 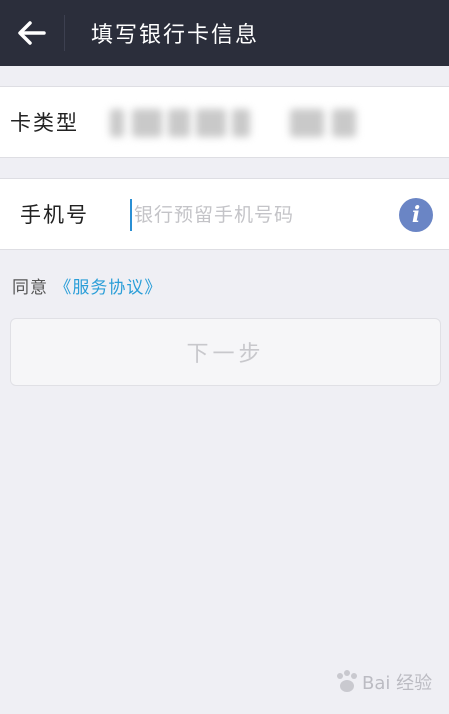 What do you see at coordinates (397, 683) in the screenshot?
I see `watermark-text: Bai 经验` at bounding box center [397, 683].